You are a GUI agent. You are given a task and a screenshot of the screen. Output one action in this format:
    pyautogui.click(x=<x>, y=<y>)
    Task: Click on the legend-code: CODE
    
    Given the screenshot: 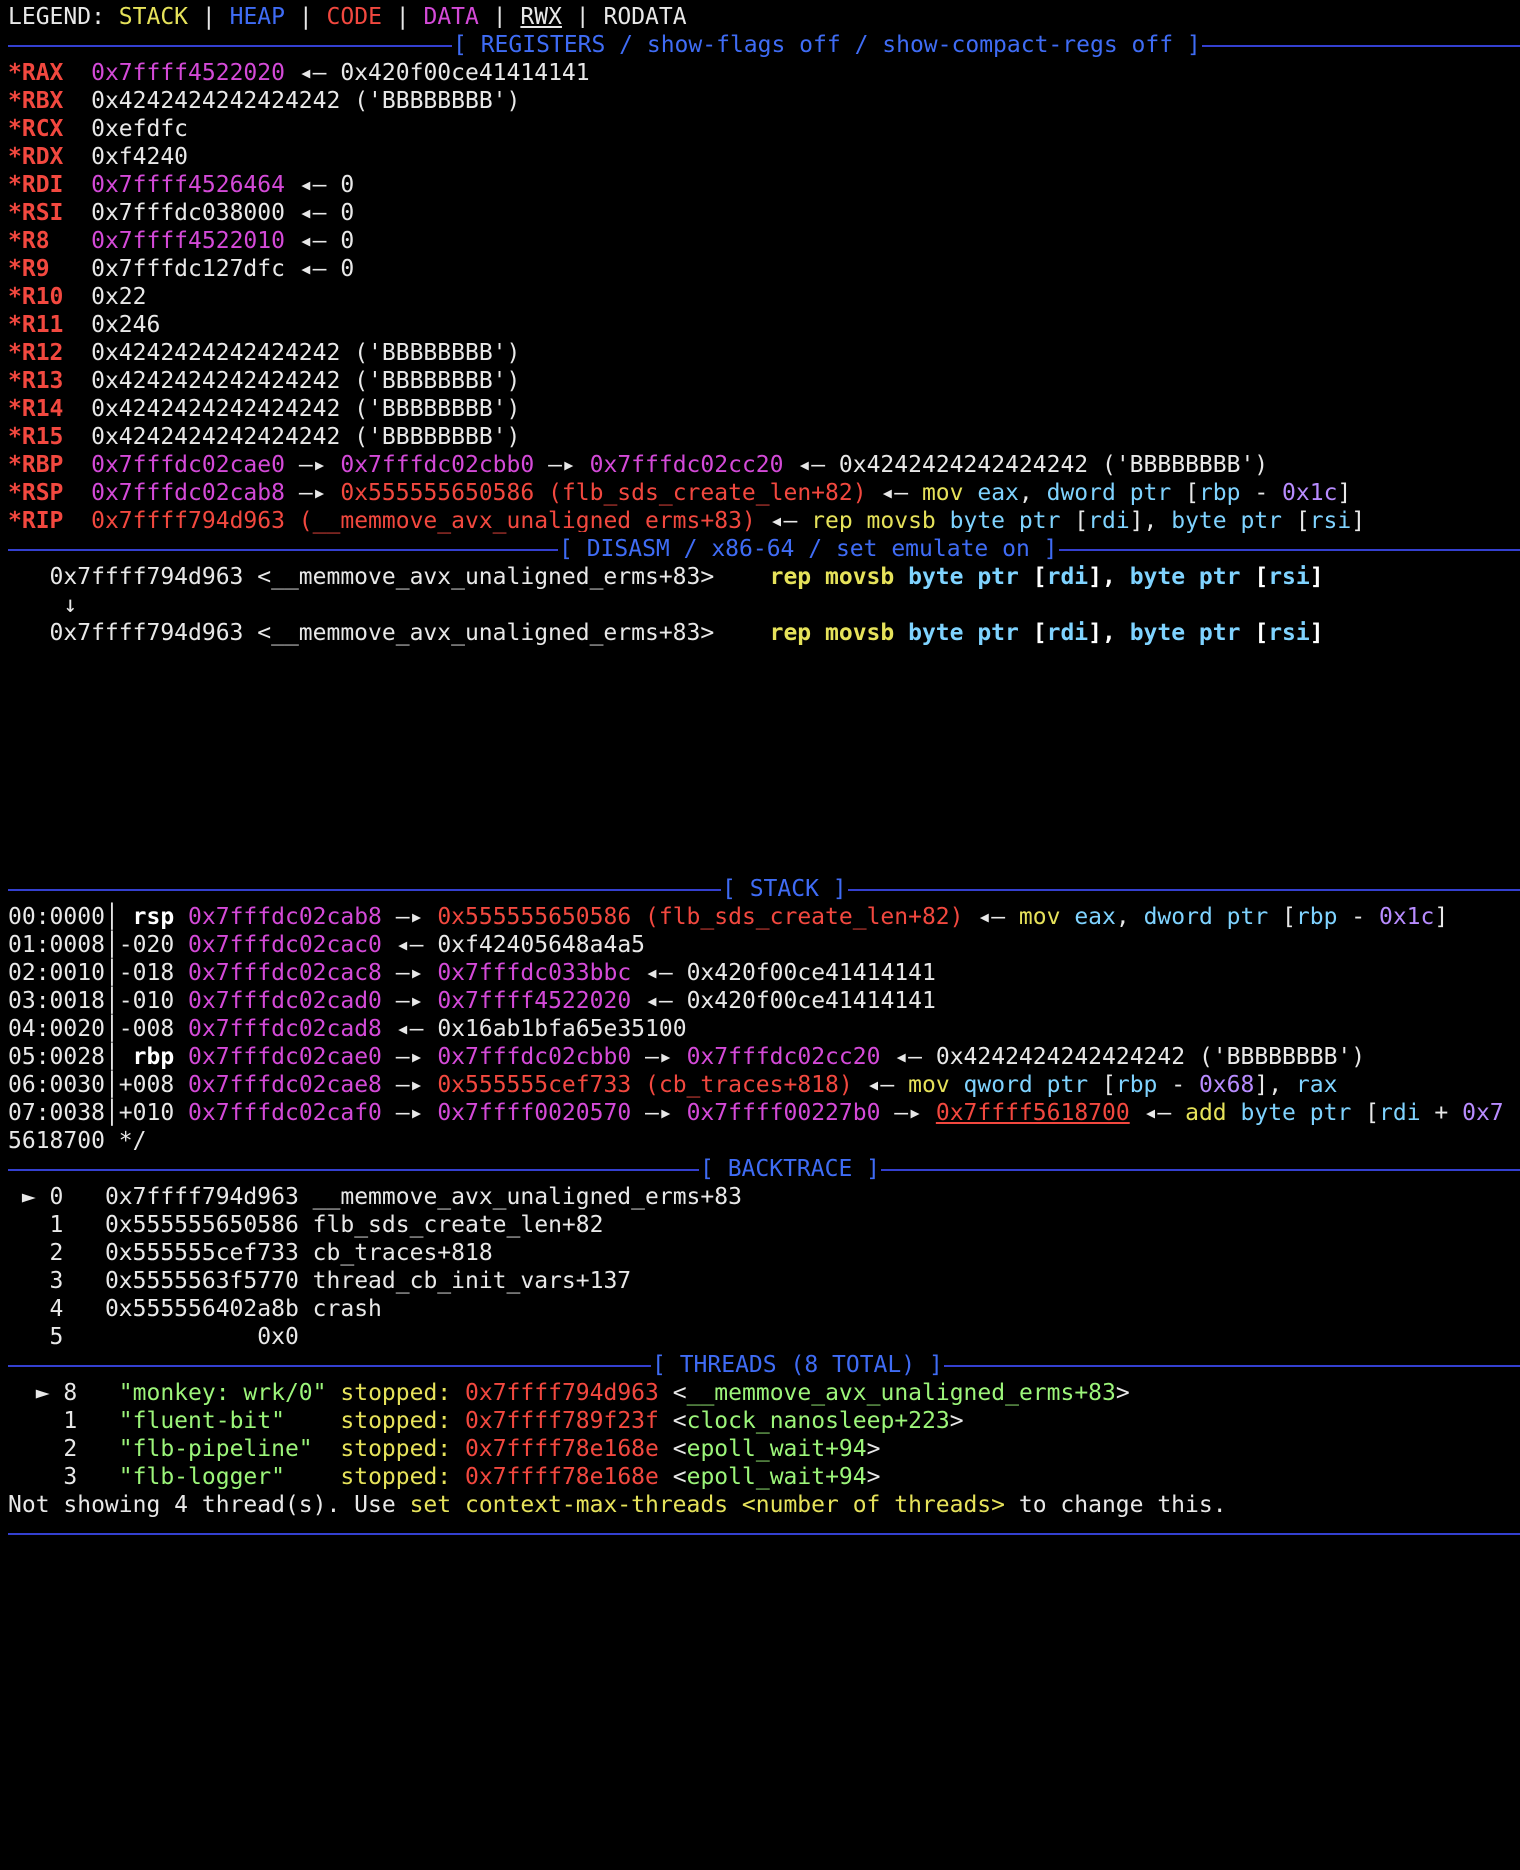 What is the action you would take?
    pyautogui.click(x=354, y=17)
    